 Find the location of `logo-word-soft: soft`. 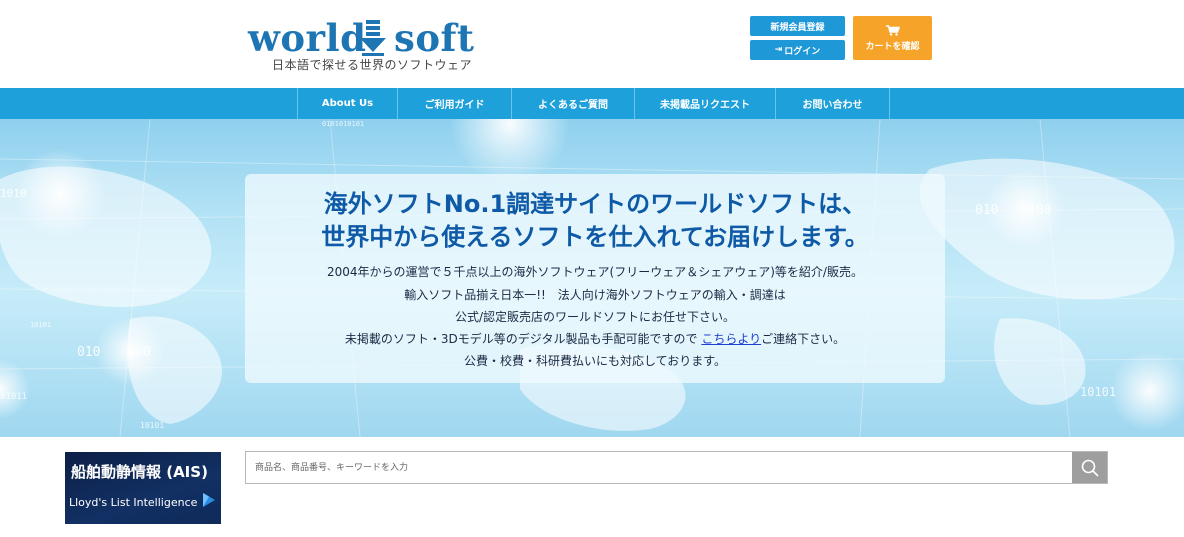

logo-word-soft: soft is located at coordinates (434, 38).